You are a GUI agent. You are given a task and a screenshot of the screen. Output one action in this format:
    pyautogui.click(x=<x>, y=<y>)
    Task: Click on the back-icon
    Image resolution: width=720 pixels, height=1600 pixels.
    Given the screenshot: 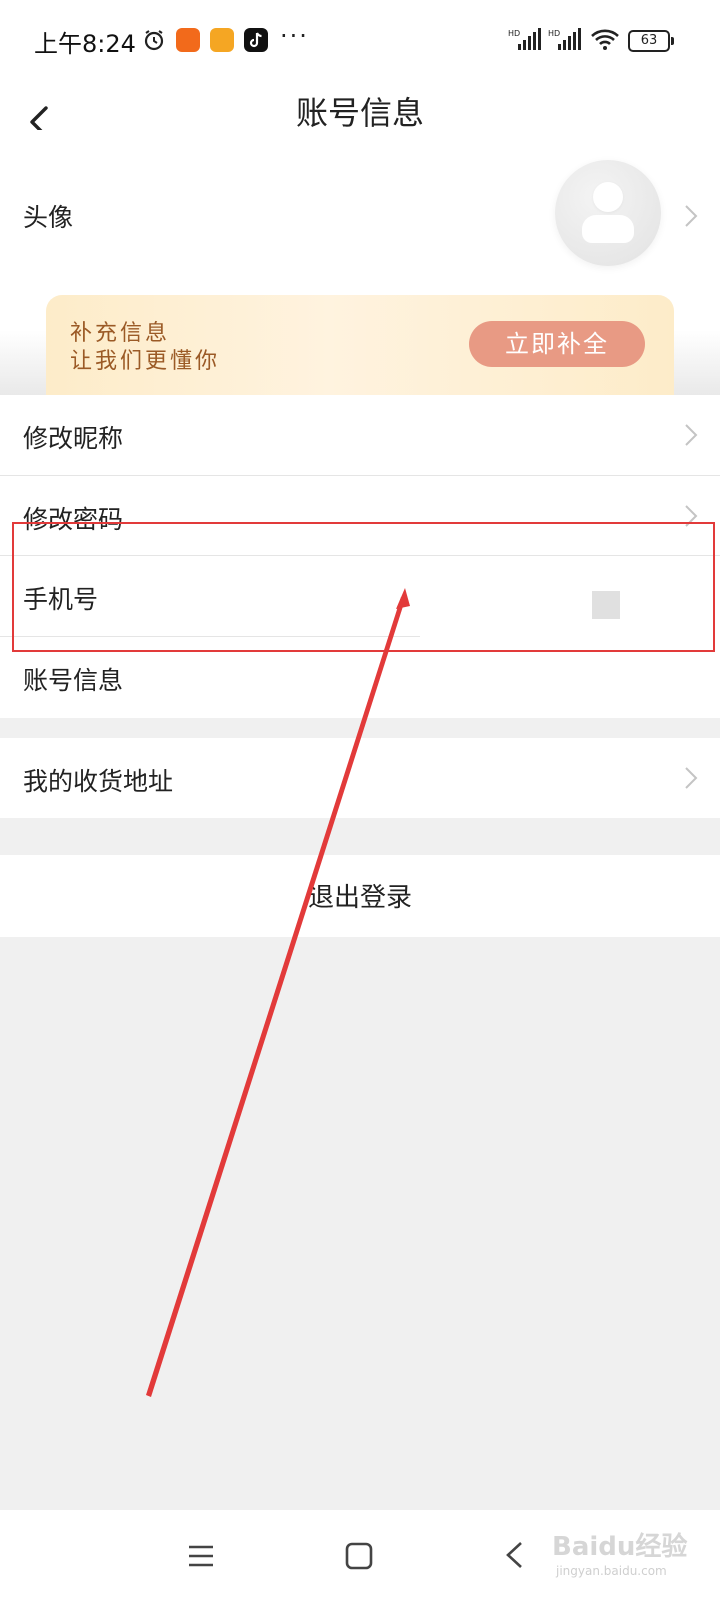 What is the action you would take?
    pyautogui.click(x=514, y=1555)
    